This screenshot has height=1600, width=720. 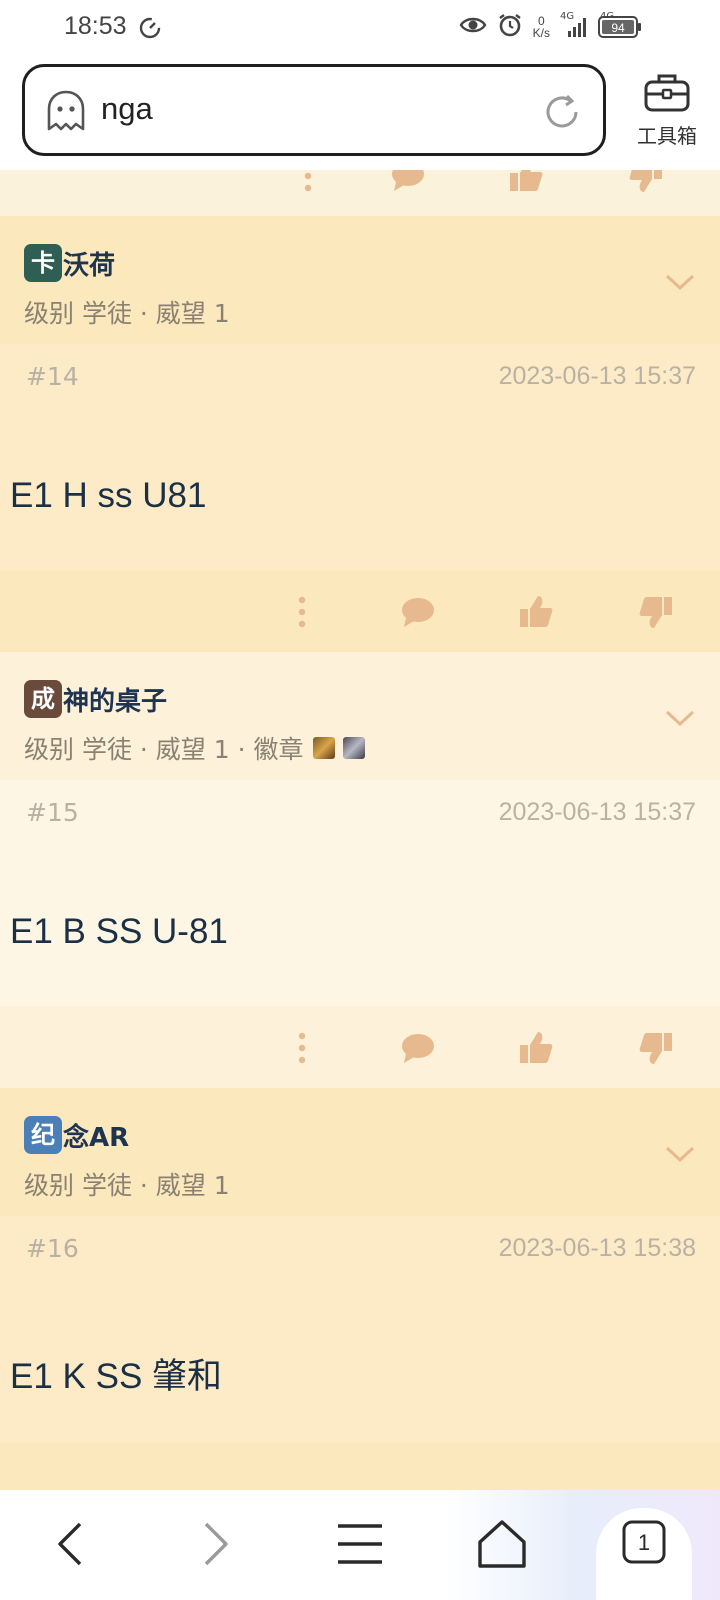 I want to click on post-header: 纪 念AR 级别 学徒 · 威望 1, so click(x=360, y=1152).